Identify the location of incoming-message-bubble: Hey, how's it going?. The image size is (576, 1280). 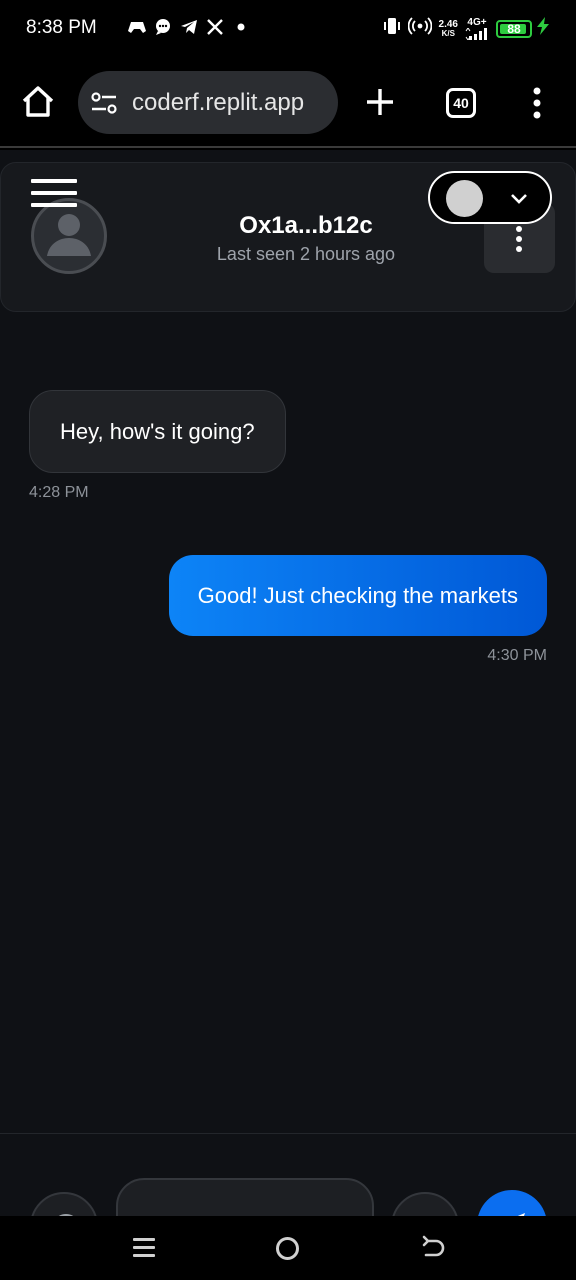
(157, 431).